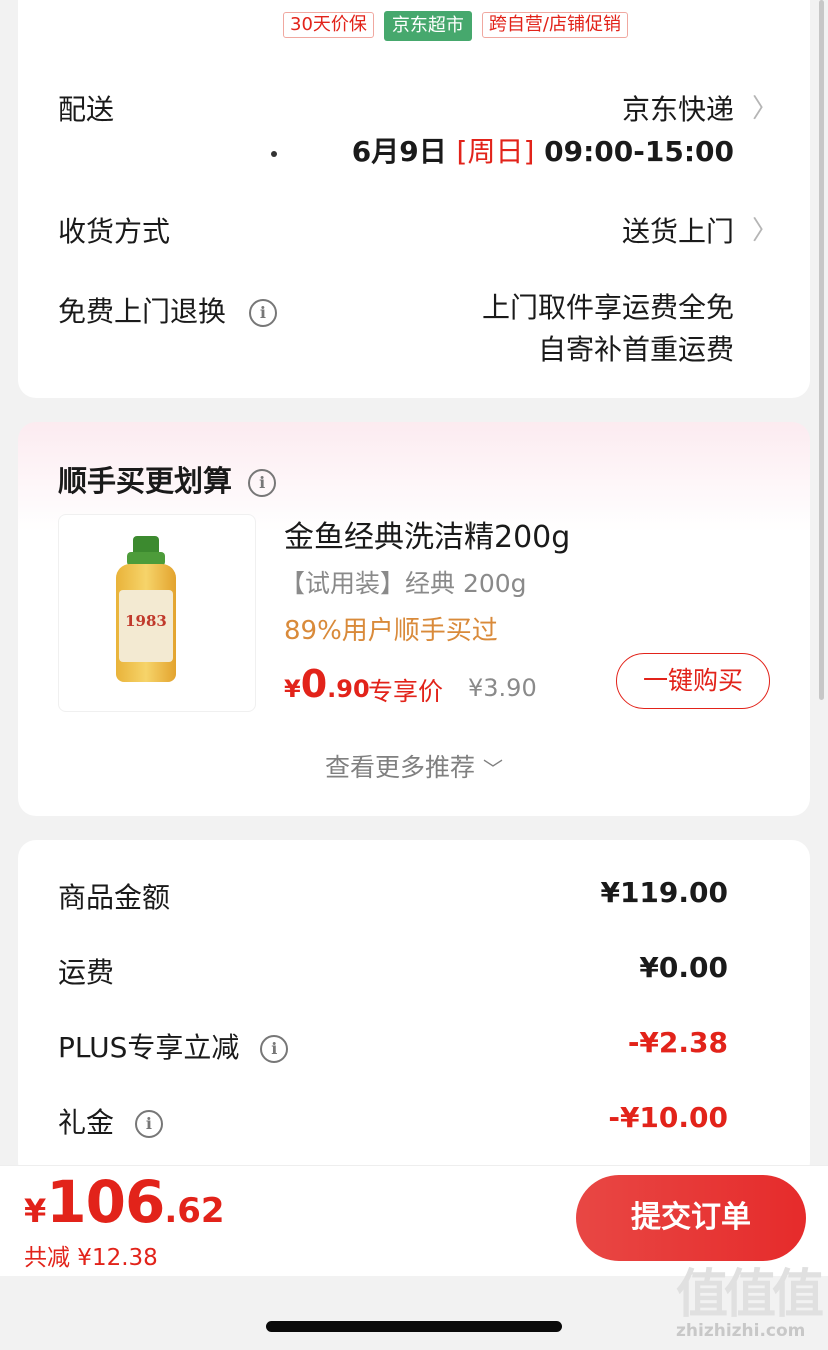  I want to click on delivery-label: 配送, so click(86, 109).